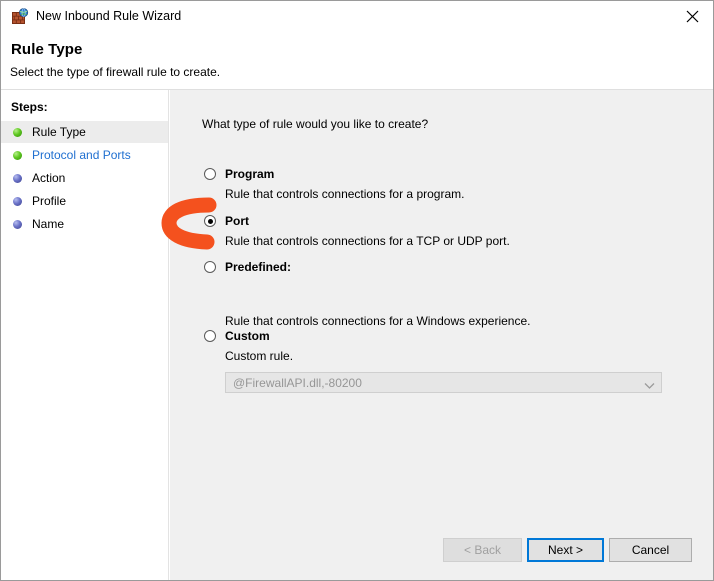 The height and width of the screenshot is (581, 714). Describe the element at coordinates (49, 178) in the screenshot. I see `sidebar-item-label: Action` at that location.